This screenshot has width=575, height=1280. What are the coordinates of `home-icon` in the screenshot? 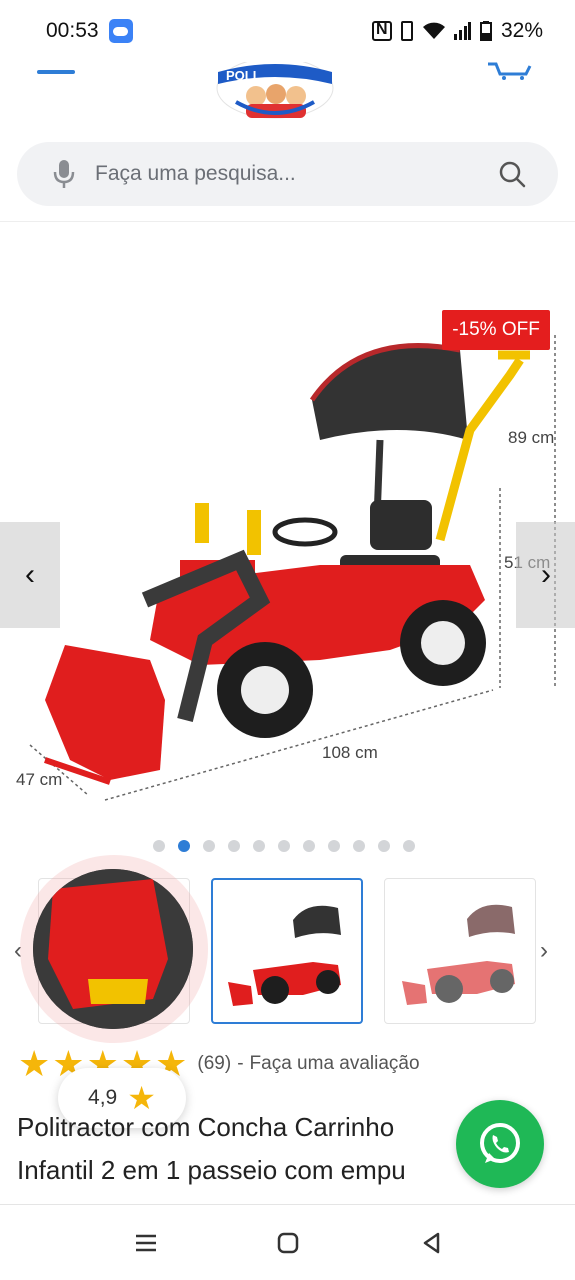 It's located at (288, 1243).